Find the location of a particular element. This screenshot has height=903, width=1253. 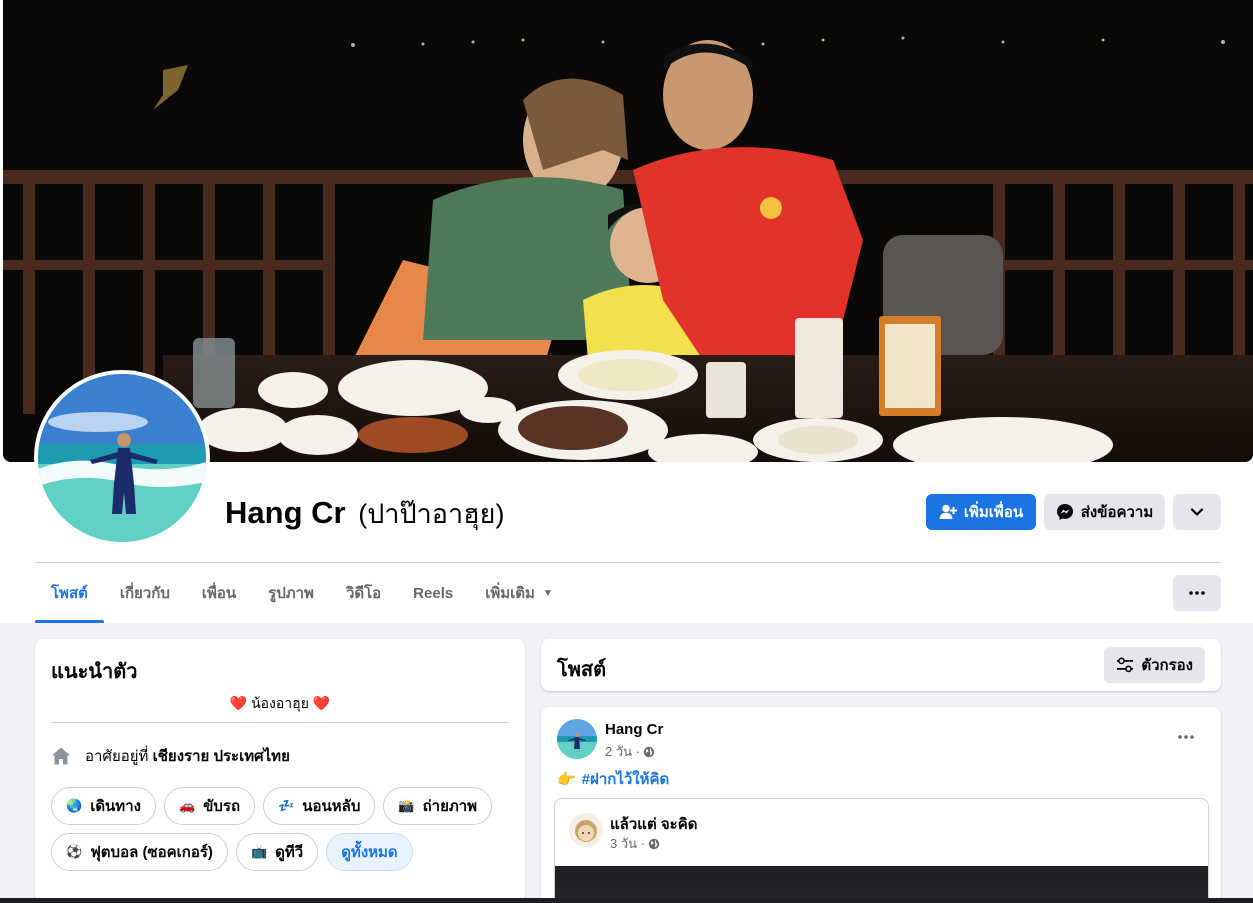

tab-more: เพิ่มเติม ▼ is located at coordinates (519, 593).